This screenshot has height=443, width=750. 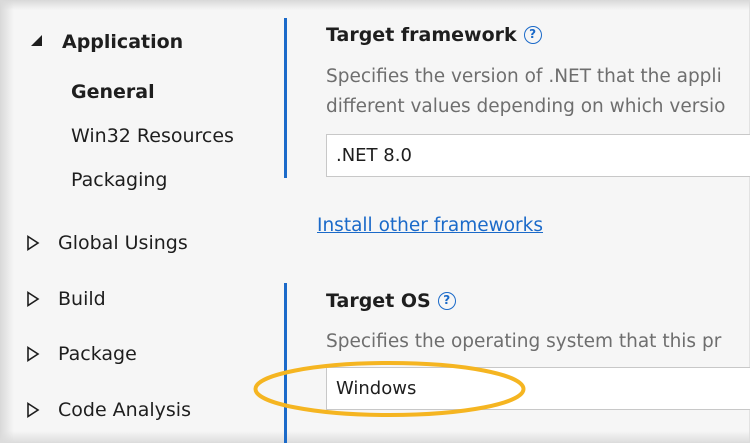 What do you see at coordinates (123, 243) in the screenshot?
I see `sidebar-item-label: Global Usings` at bounding box center [123, 243].